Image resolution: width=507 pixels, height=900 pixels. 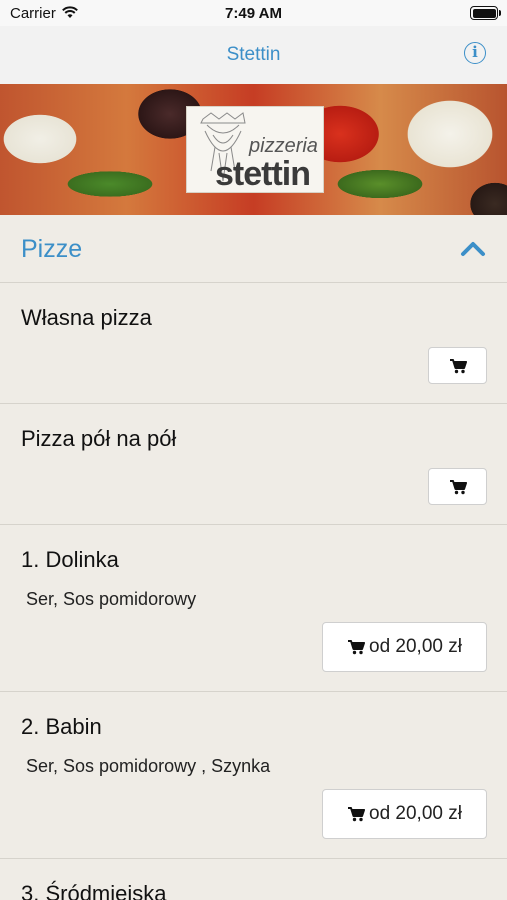 I want to click on item-name: 1. Dolinka, so click(x=70, y=559).